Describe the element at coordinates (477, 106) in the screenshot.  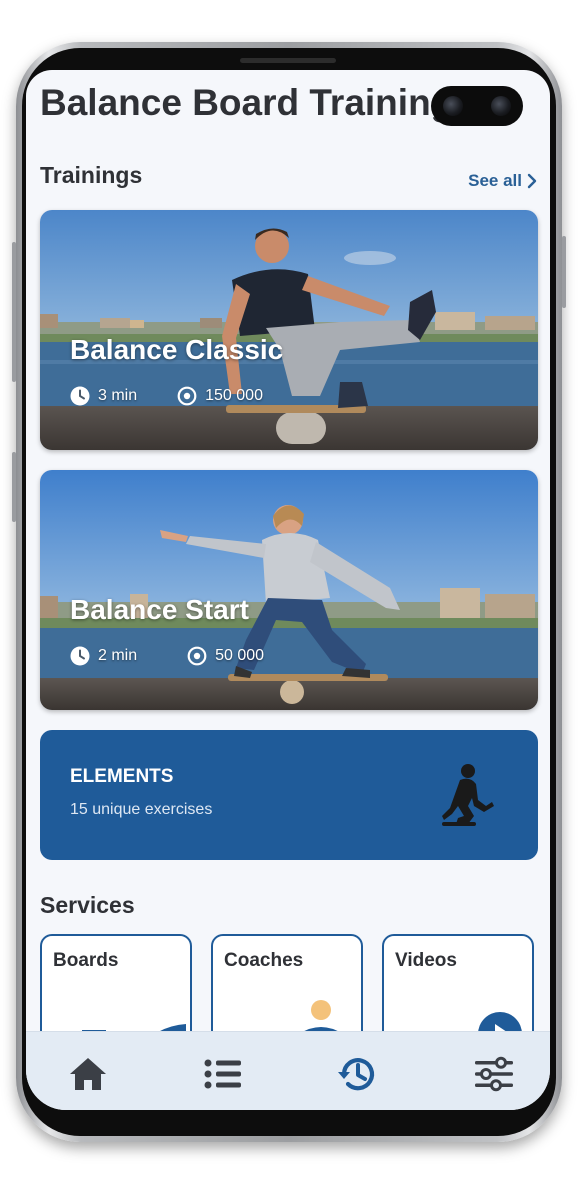
I see `front-camera` at that location.